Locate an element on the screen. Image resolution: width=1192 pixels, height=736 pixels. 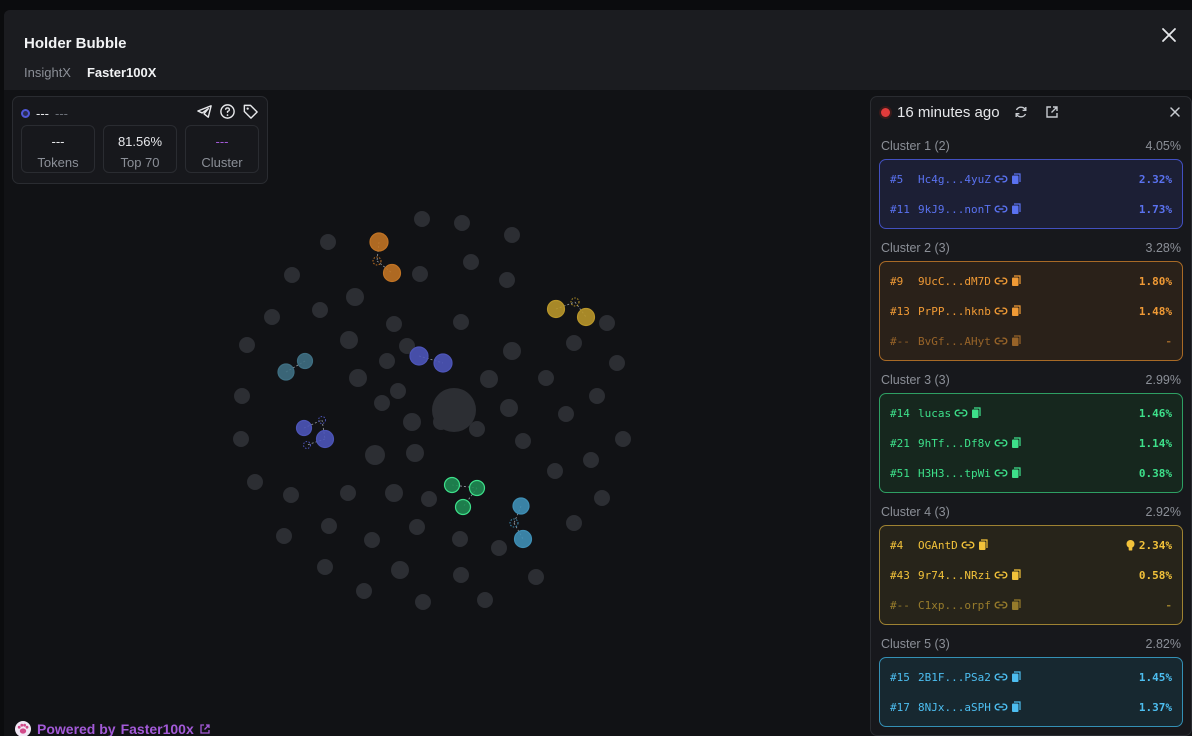
holder-row: #21 9hTf...Df8v 1.14% is located at coordinates (1031, 443).